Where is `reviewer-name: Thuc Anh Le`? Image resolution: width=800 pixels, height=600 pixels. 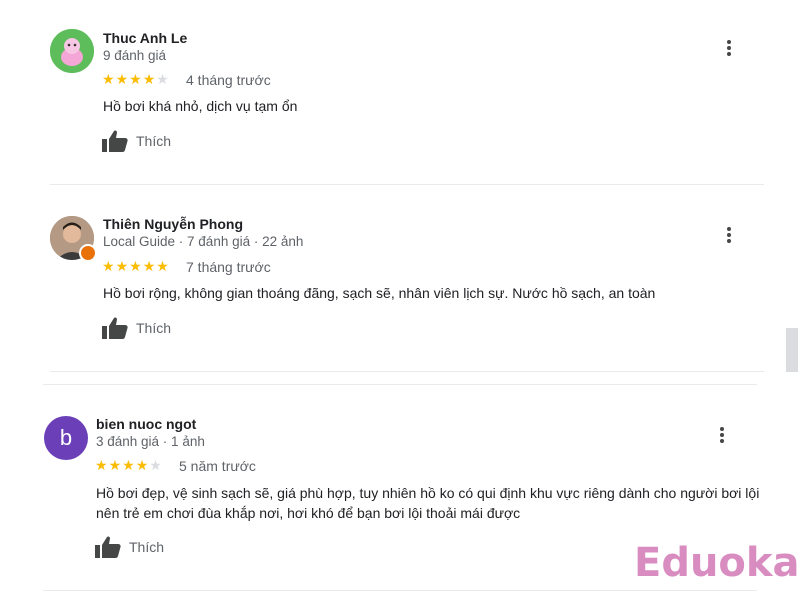 reviewer-name: Thuc Anh Le is located at coordinates (145, 38).